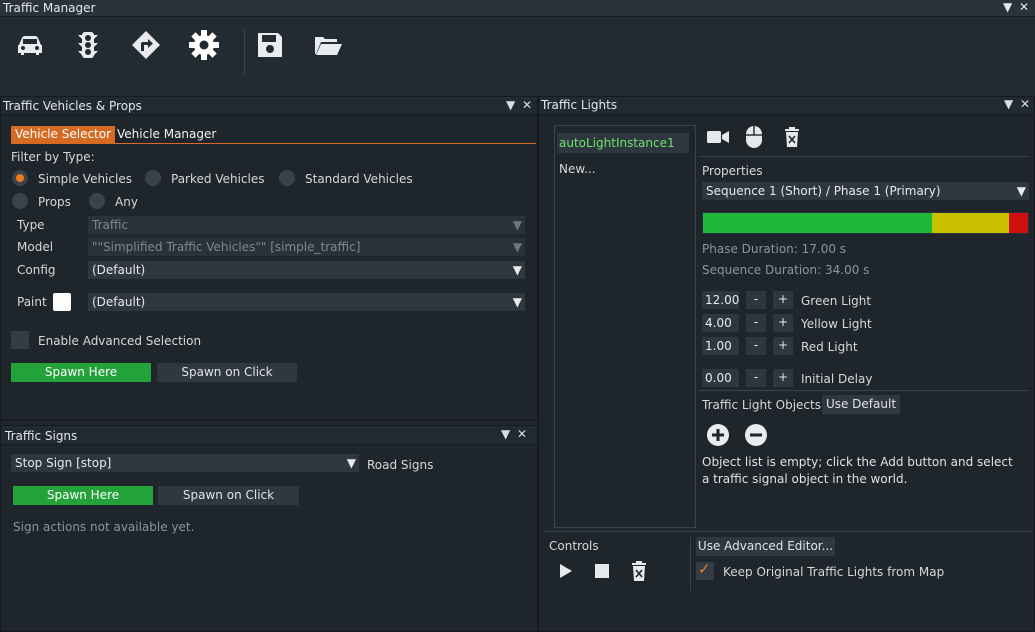 The width and height of the screenshot is (1035, 632). What do you see at coordinates (83, 495) in the screenshot?
I see `sign-spawn-here-button: Spawn Here` at bounding box center [83, 495].